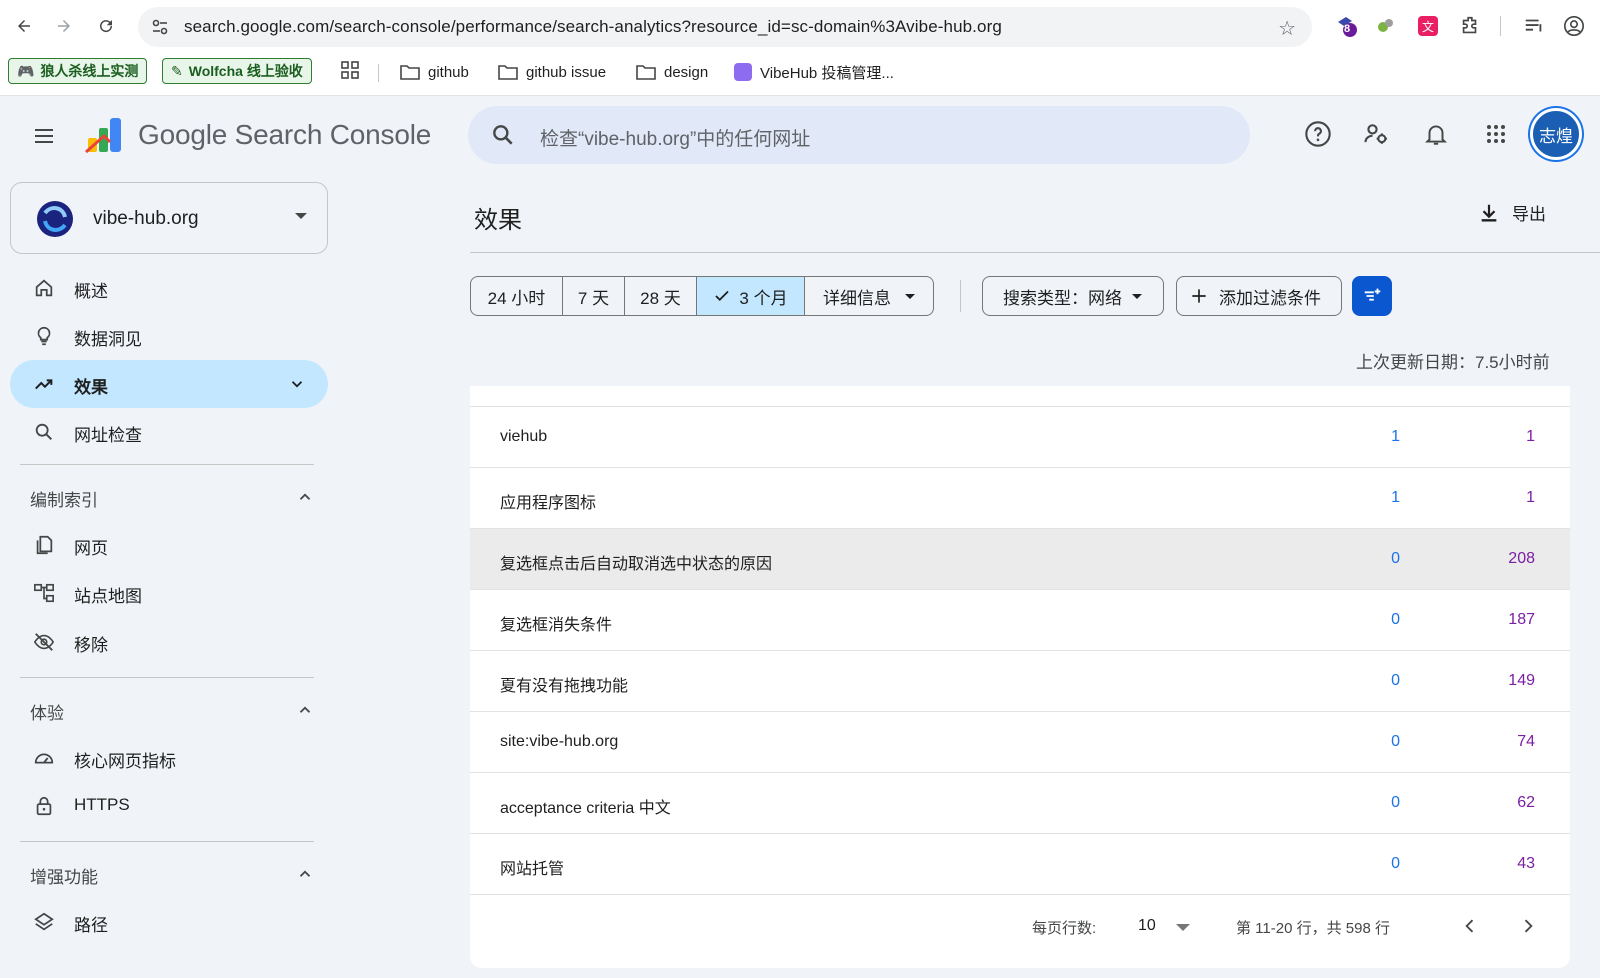 This screenshot has width=1600, height=978. What do you see at coordinates (169, 384) in the screenshot?
I see `sidebar-item-performance: 效果` at bounding box center [169, 384].